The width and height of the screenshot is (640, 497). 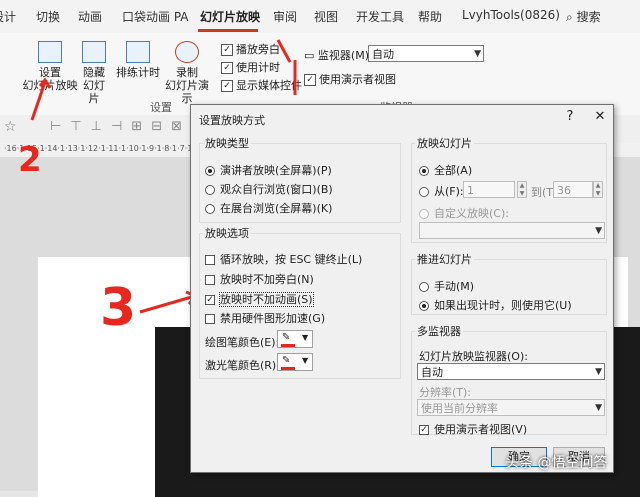 What do you see at coordinates (286, 360) in the screenshot?
I see `laser-pen-icon: ✎` at bounding box center [286, 360].